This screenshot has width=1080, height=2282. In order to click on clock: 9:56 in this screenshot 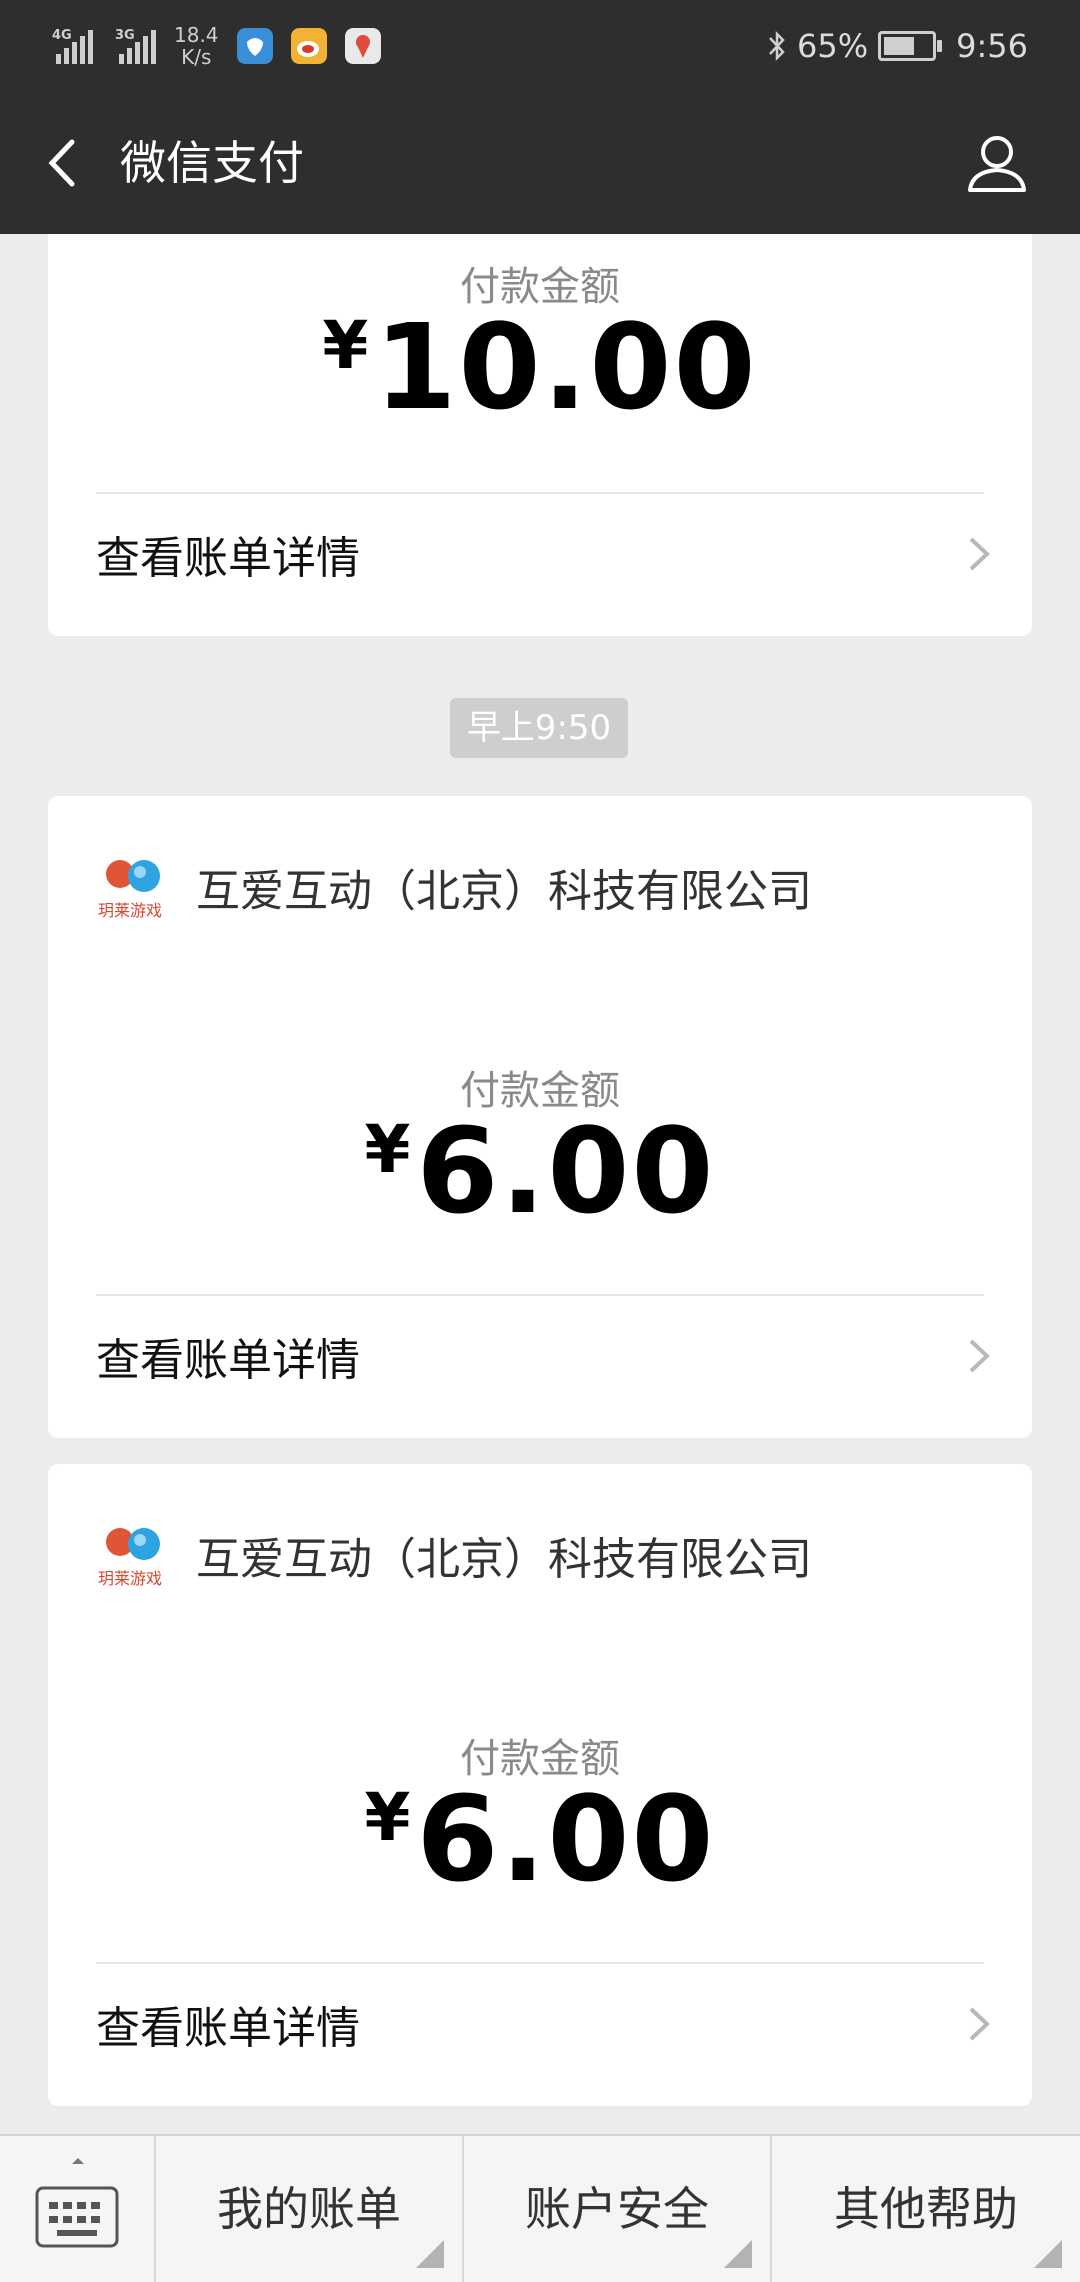, I will do `click(992, 46)`.